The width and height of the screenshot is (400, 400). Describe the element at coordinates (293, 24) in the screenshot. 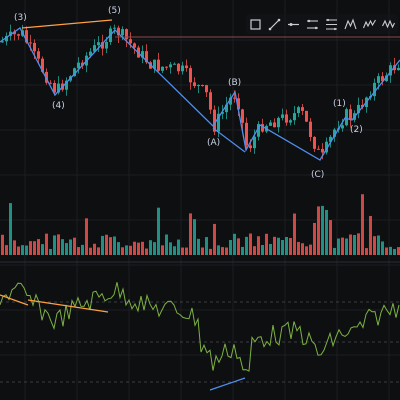

I see `horizontal-ray-icon` at that location.